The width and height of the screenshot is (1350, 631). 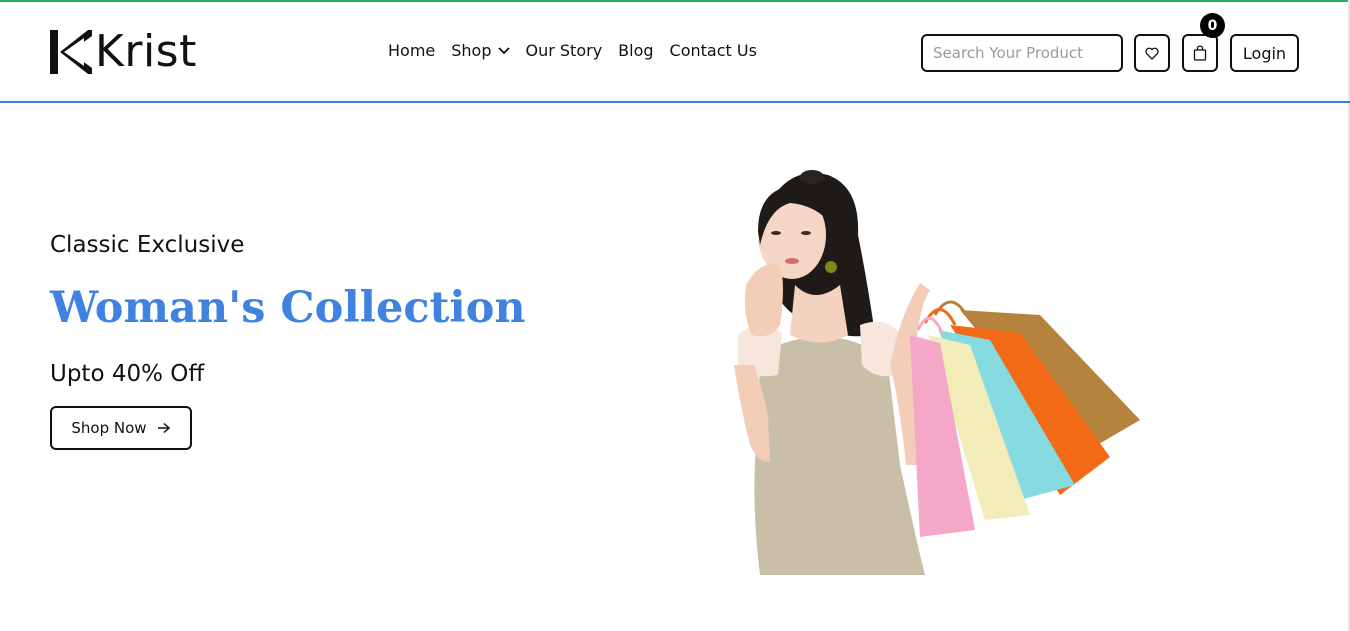 I want to click on nav-contact-us-label: Contact Us, so click(x=713, y=50).